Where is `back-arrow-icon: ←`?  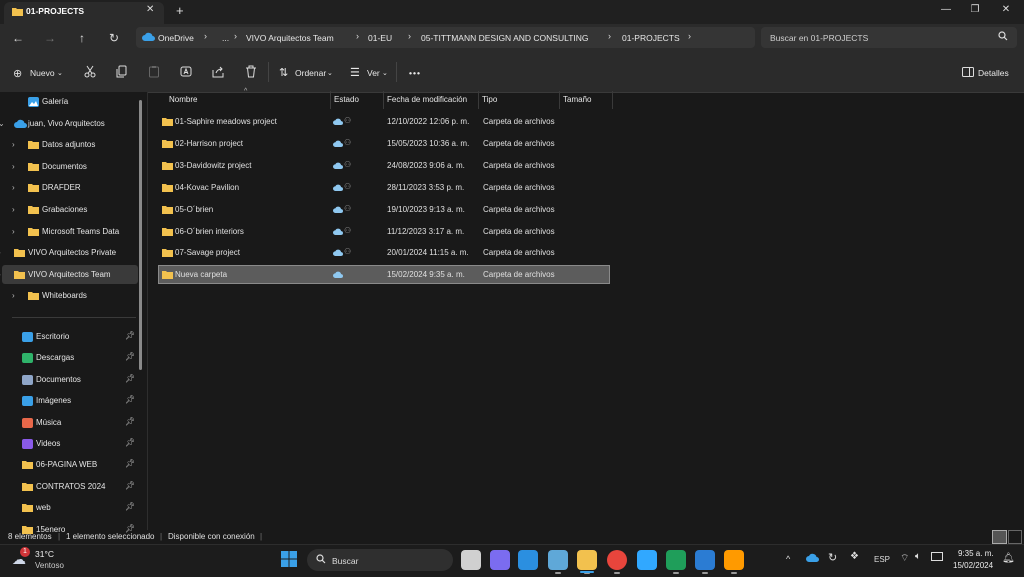 back-arrow-icon: ← is located at coordinates (18, 38).